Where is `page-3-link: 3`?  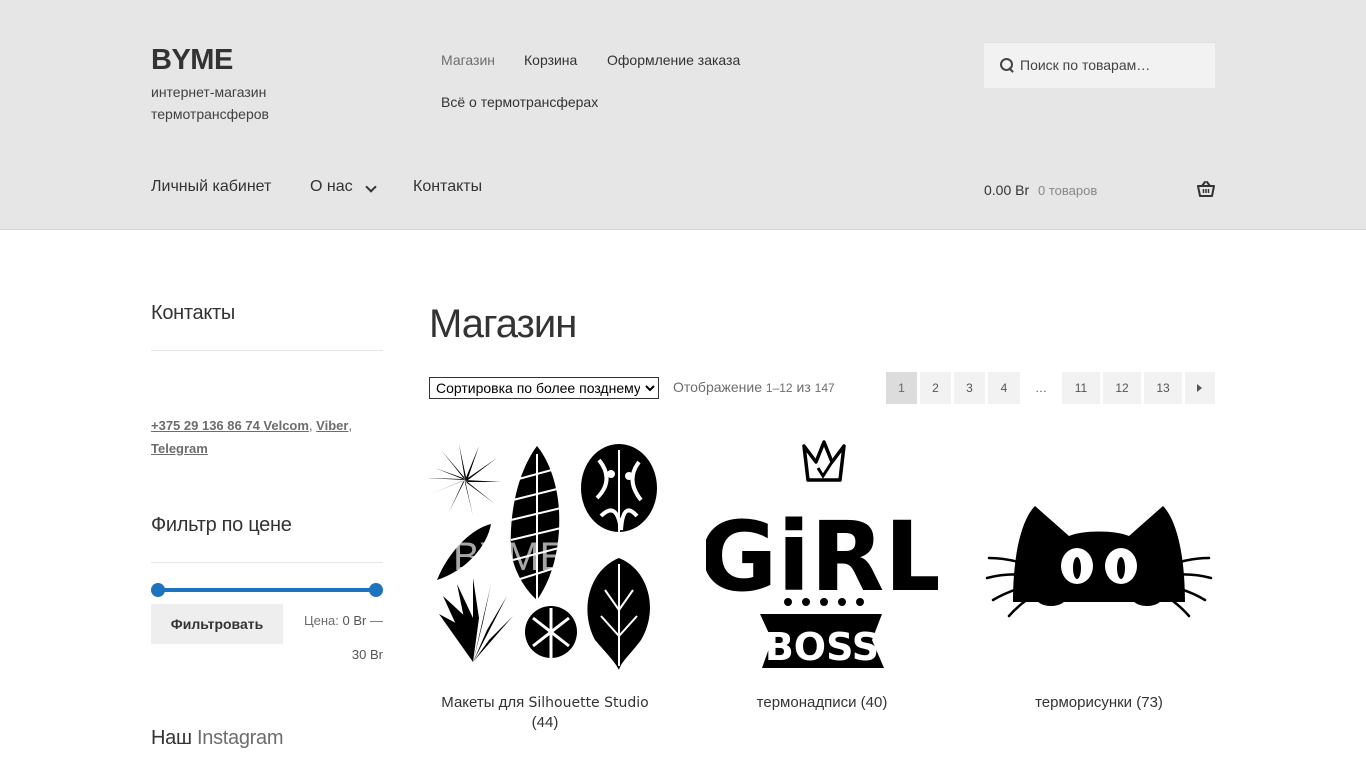
page-3-link: 3 is located at coordinates (969, 388).